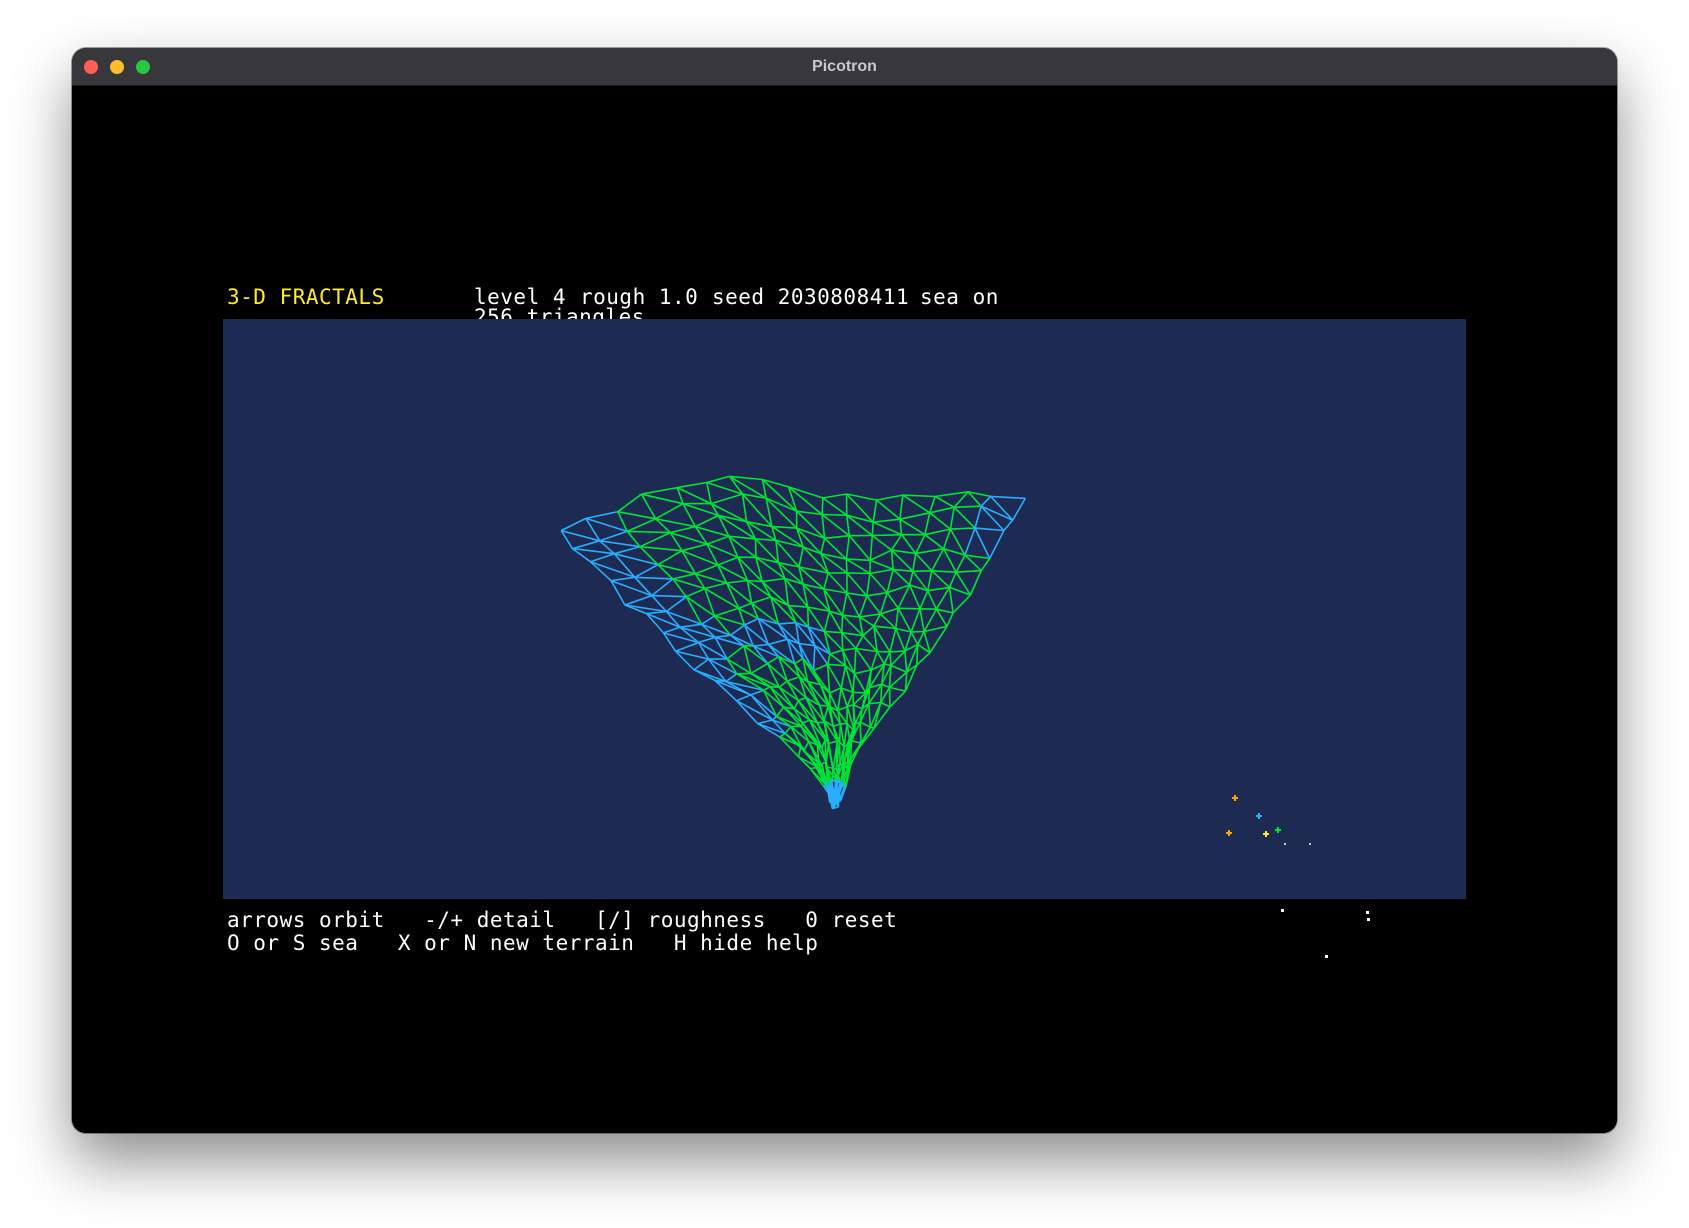 The height and width of the screenshot is (1228, 1689). Describe the element at coordinates (959, 297) in the screenshot. I see `sea-readout: sea on` at that location.